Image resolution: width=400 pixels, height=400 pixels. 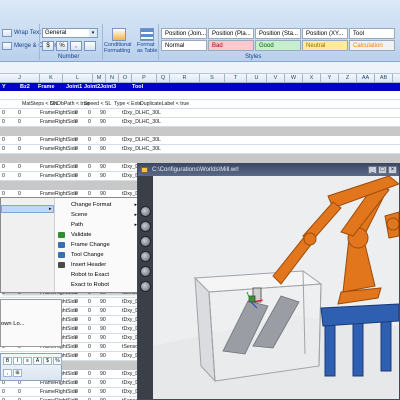 What do you see at coordinates (278, 45) in the screenshot?
I see `cell-style-7: Good` at bounding box center [278, 45].